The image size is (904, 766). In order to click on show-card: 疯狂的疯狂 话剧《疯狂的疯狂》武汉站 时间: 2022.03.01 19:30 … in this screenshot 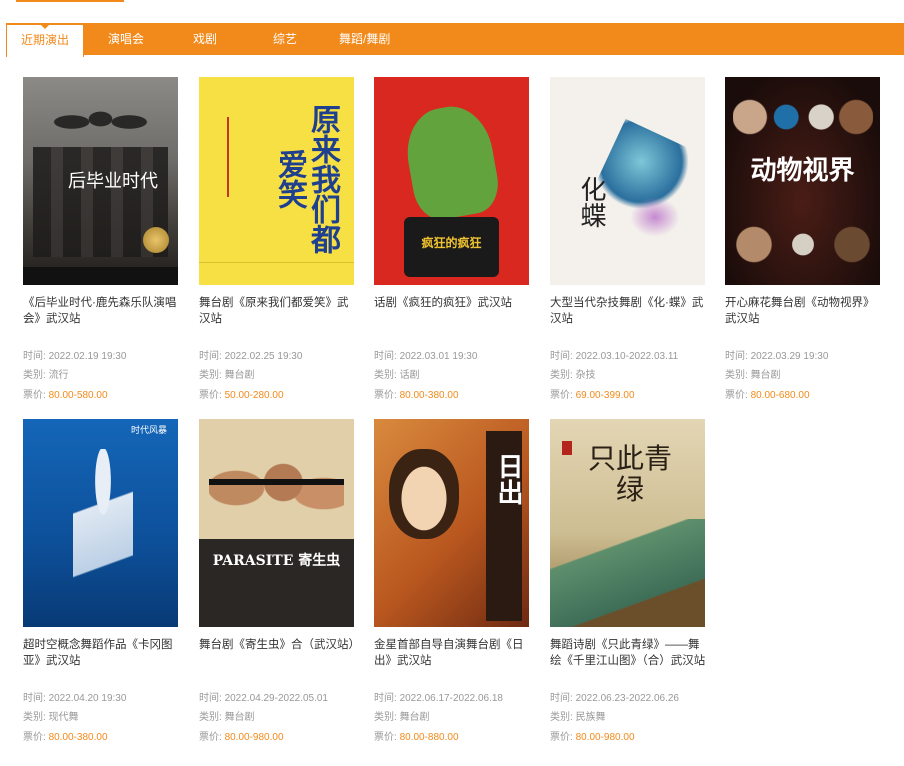, I will do `click(454, 239)`.